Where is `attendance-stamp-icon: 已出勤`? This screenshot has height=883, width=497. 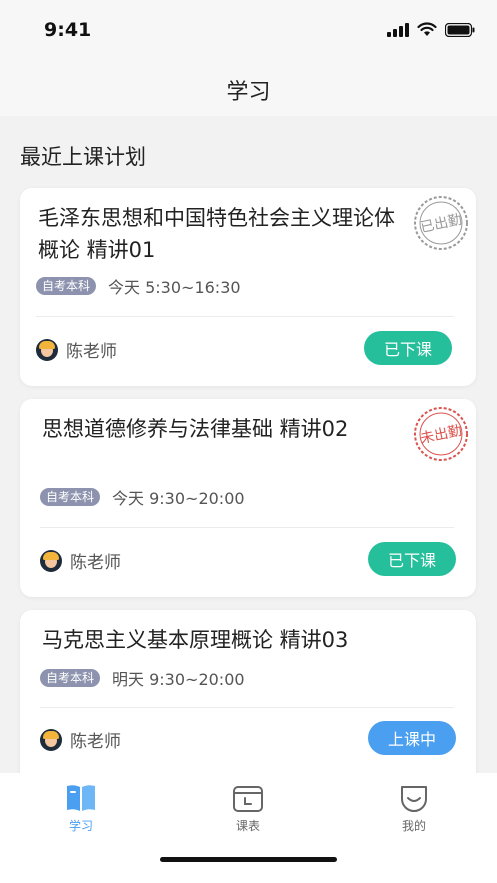 attendance-stamp-icon: 已出勤 is located at coordinates (441, 223).